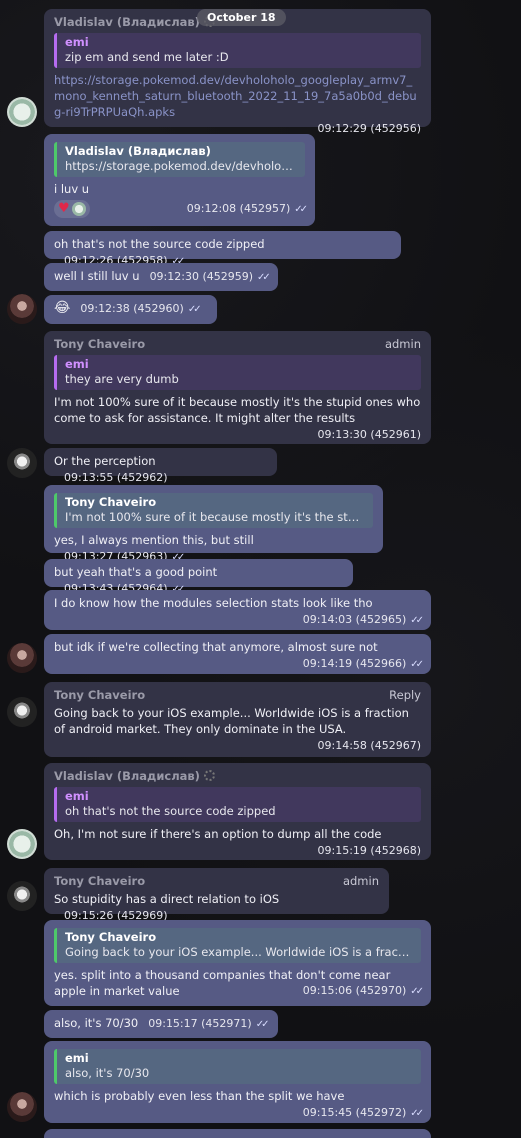 The image size is (521, 1138). Describe the element at coordinates (265, 208) in the screenshot. I see `message-id: (452957)` at that location.